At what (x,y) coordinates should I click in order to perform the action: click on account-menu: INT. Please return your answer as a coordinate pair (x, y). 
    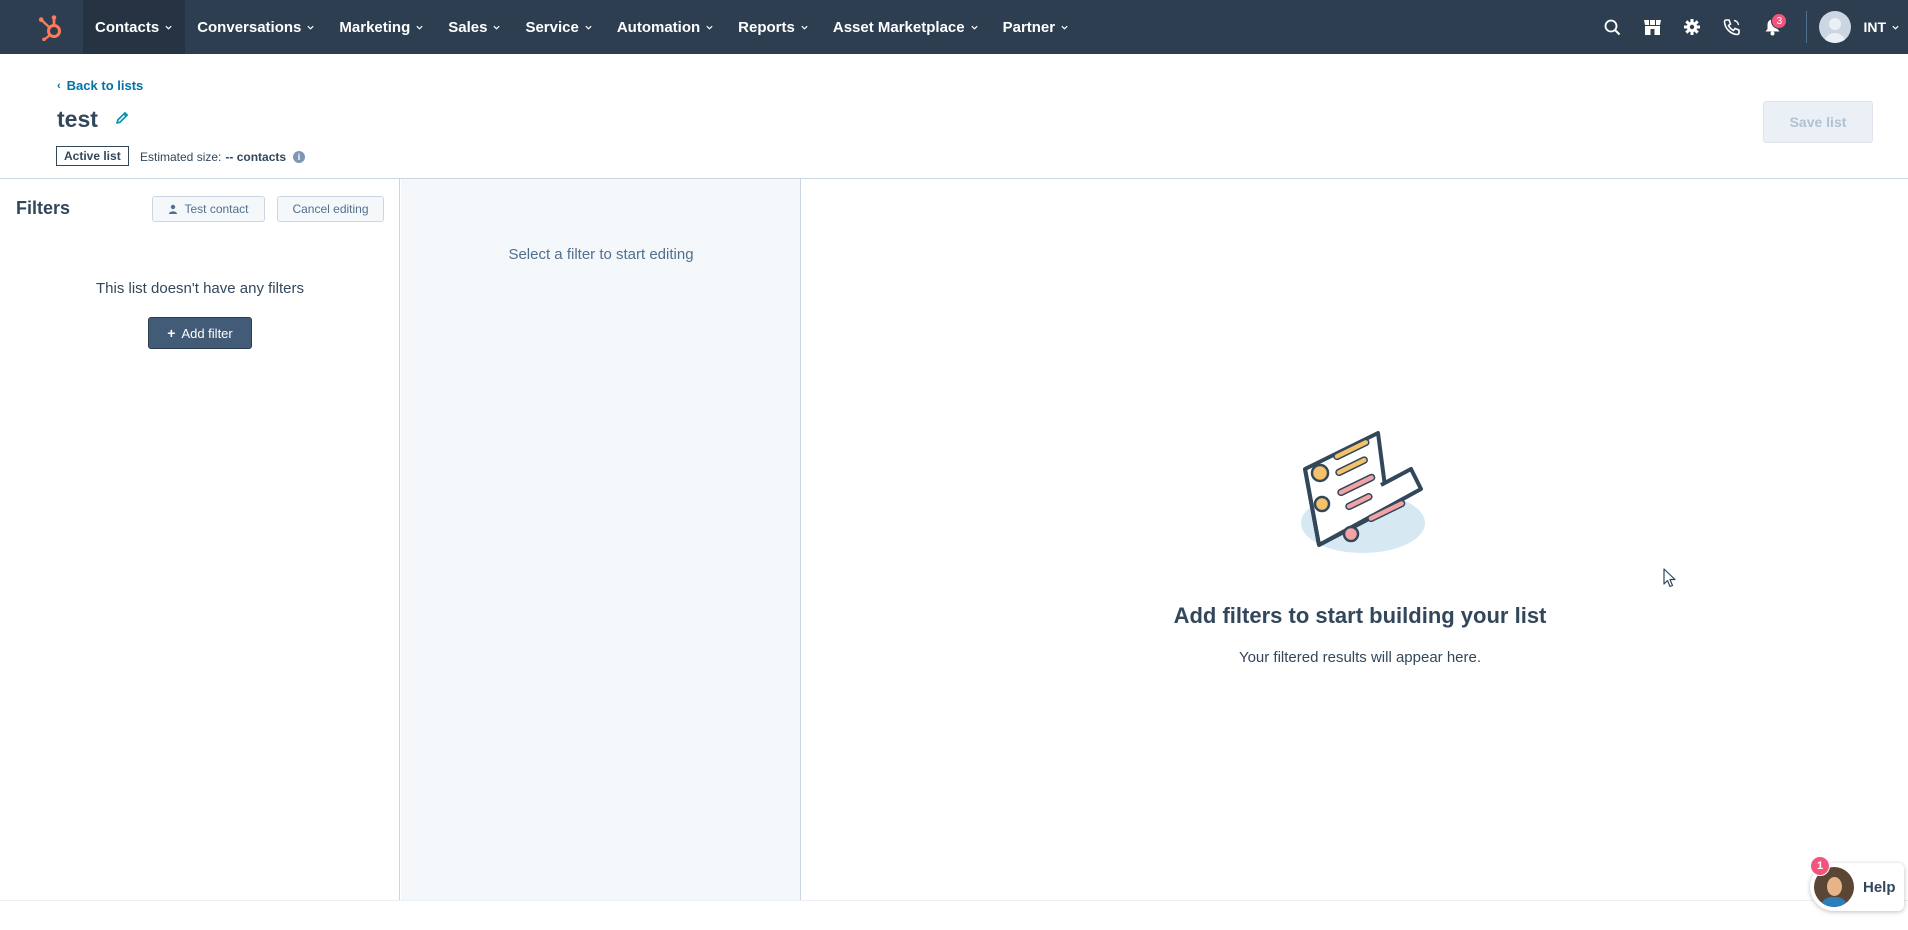
    Looking at the image, I should click on (1881, 27).